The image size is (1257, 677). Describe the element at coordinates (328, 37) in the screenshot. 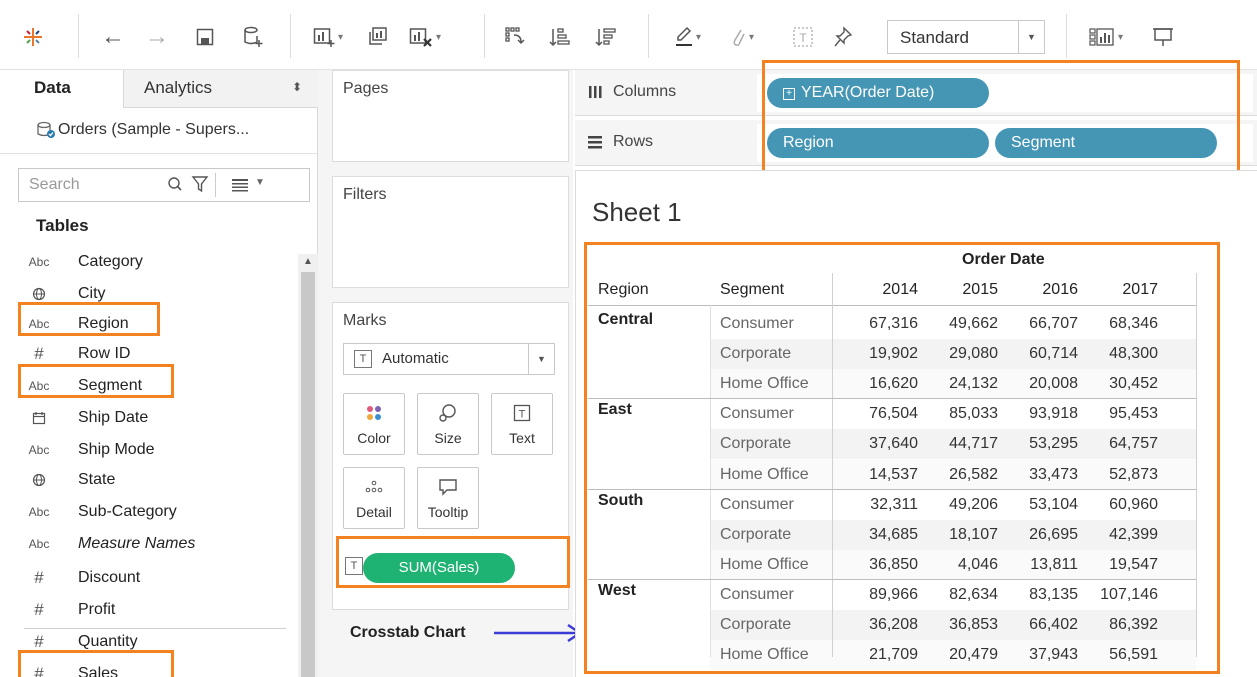

I see `new-worksheet-icon: ▾` at that location.